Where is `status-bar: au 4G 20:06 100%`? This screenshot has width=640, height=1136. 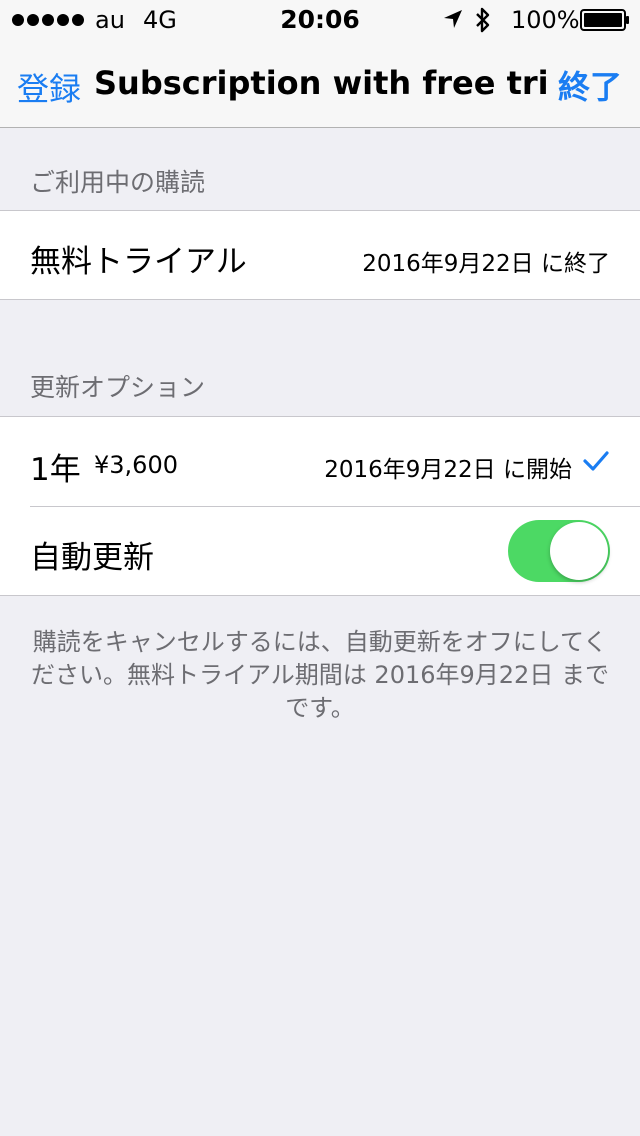 status-bar: au 4G 20:06 100% is located at coordinates (320, 20).